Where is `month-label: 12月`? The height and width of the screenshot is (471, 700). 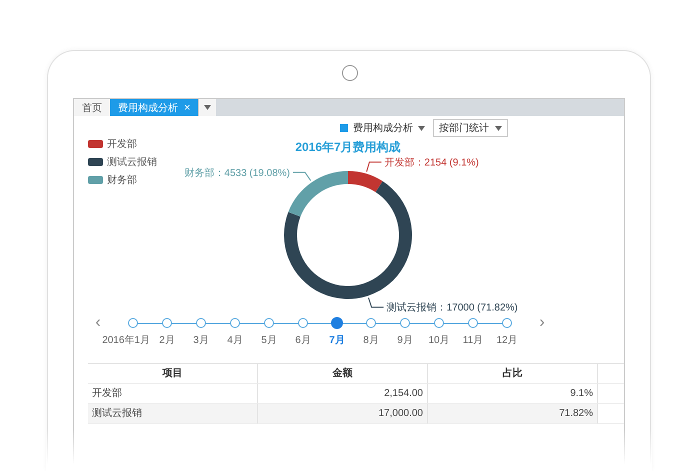
month-label: 12月 is located at coordinates (507, 340).